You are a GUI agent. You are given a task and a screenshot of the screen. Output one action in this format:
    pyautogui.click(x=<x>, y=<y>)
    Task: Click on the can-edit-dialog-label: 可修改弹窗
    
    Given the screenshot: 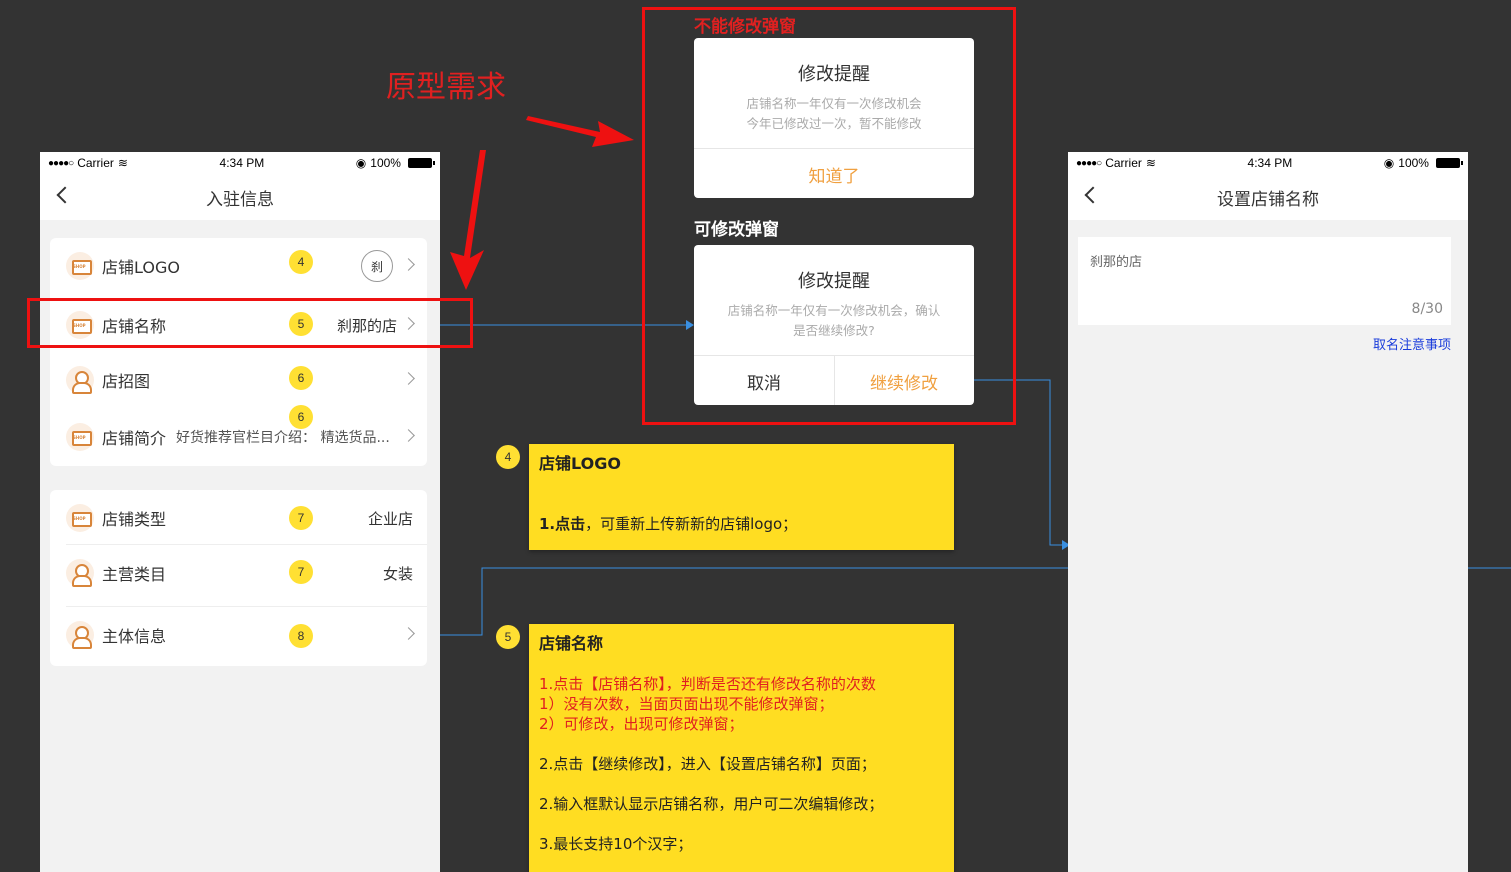 What is the action you would take?
    pyautogui.click(x=736, y=230)
    